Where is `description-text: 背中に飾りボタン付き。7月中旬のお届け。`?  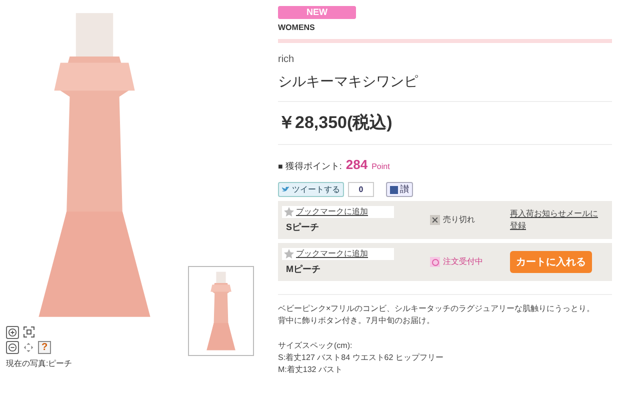
description-text: 背中に飾りボタン付き。7月中旬のお届け。 is located at coordinates (357, 321).